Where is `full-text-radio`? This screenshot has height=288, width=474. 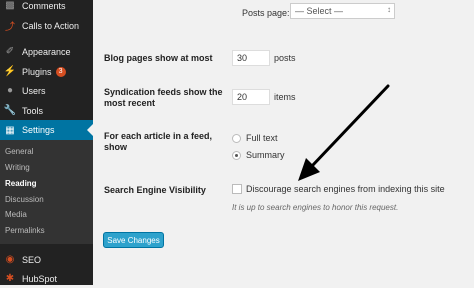 full-text-radio is located at coordinates (236, 138).